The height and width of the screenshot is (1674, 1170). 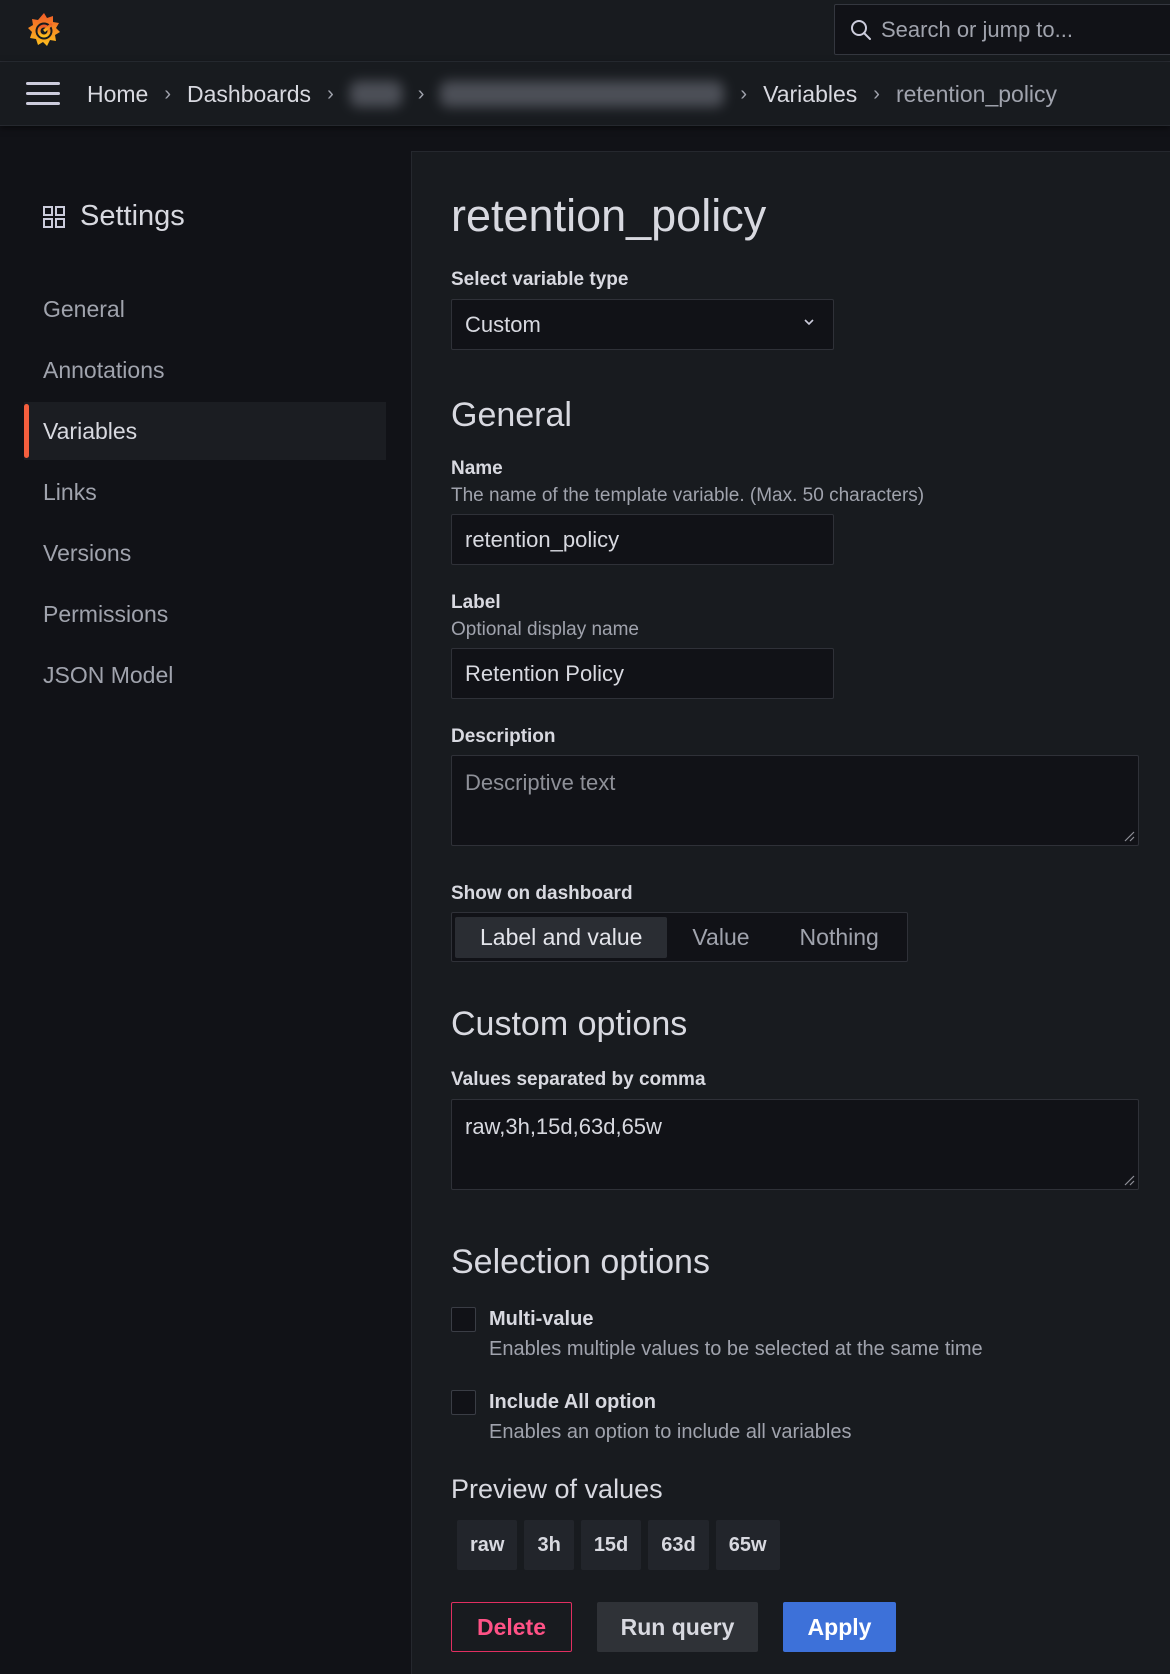 What do you see at coordinates (487, 1545) in the screenshot?
I see `preview-value-chip: raw` at bounding box center [487, 1545].